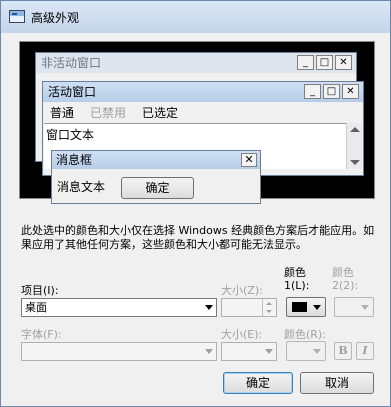  I want to click on font-color-button, so click(306, 351).